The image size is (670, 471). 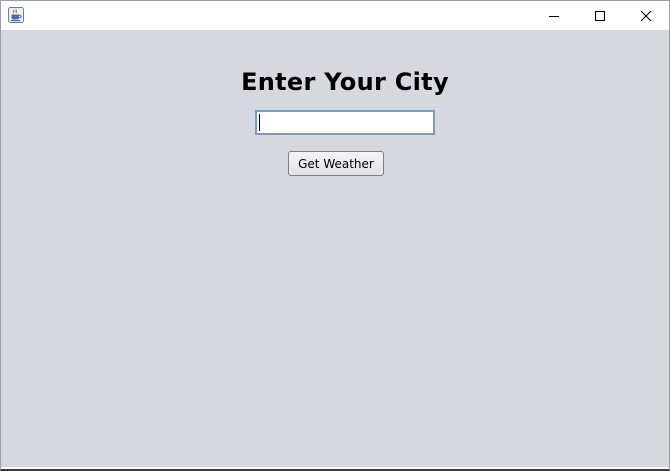 I want to click on maximize-button, so click(x=600, y=15).